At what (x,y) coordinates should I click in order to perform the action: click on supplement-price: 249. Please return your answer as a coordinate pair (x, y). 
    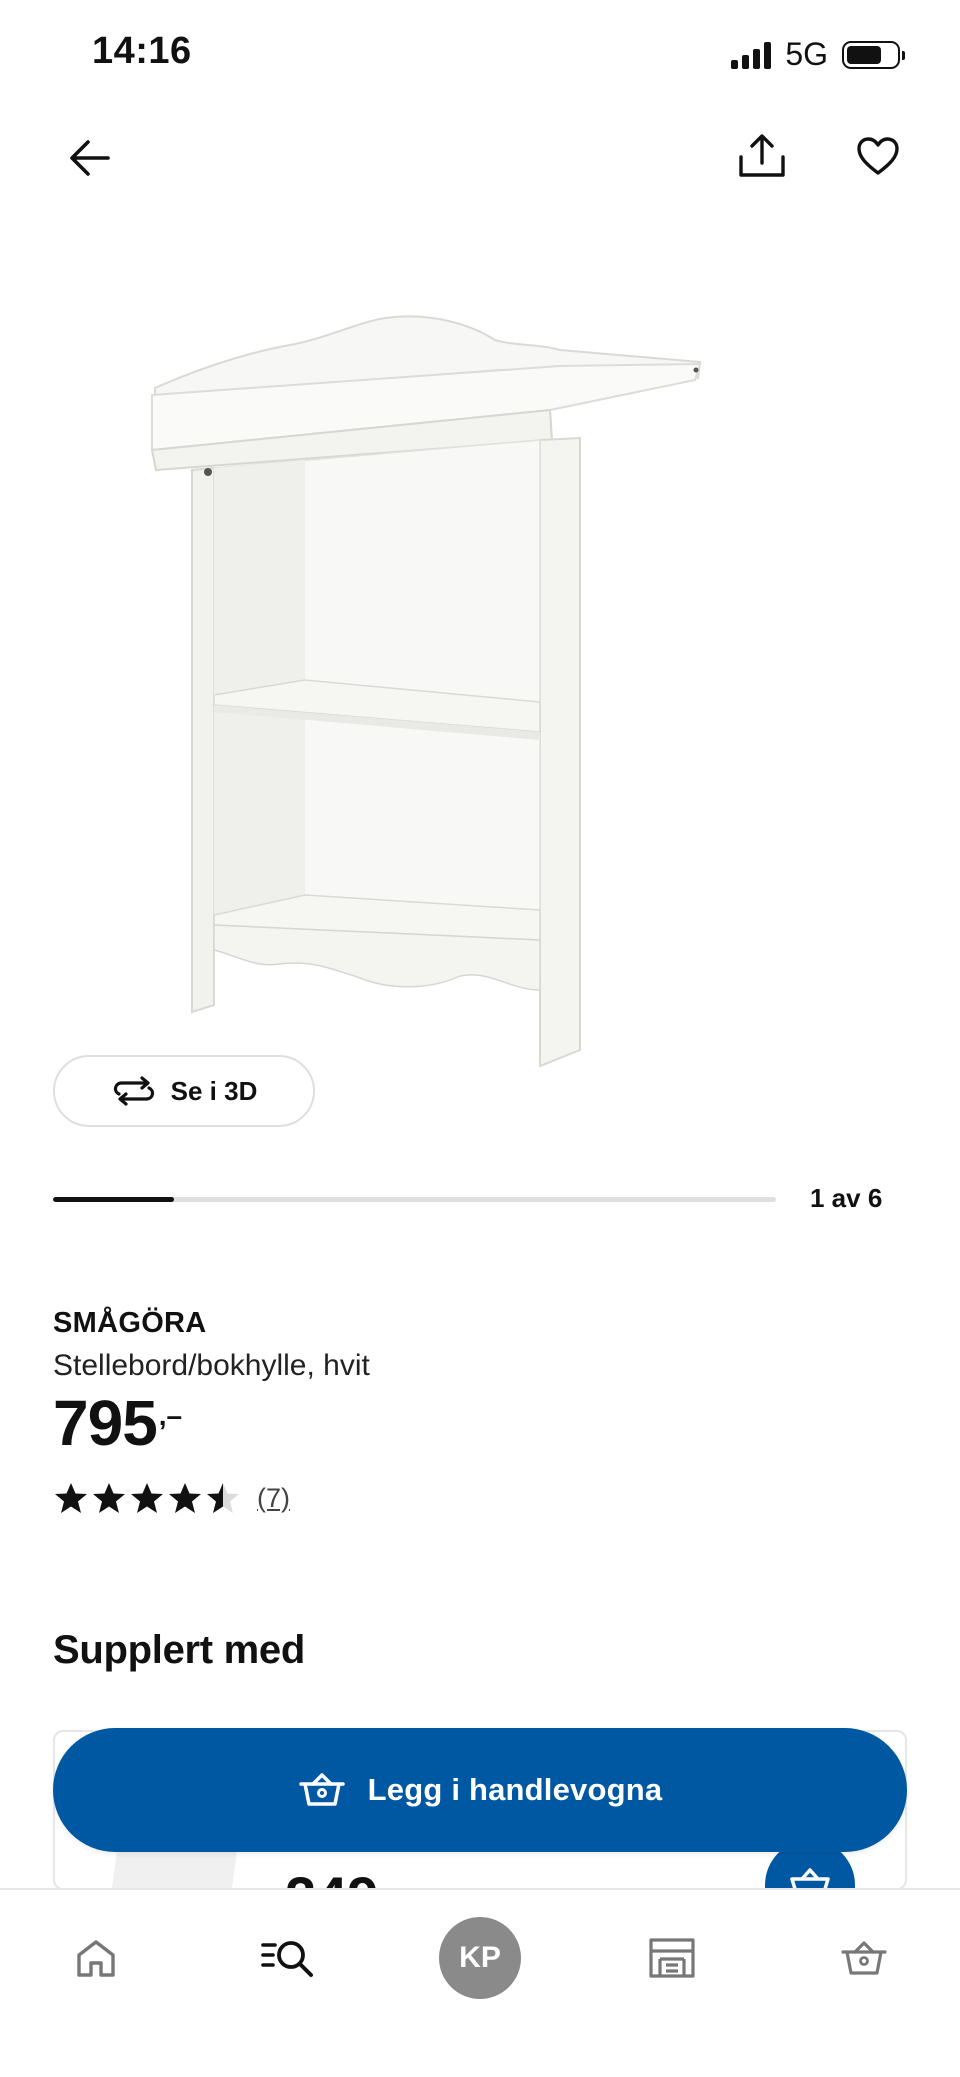
    Looking at the image, I should click on (331, 1876).